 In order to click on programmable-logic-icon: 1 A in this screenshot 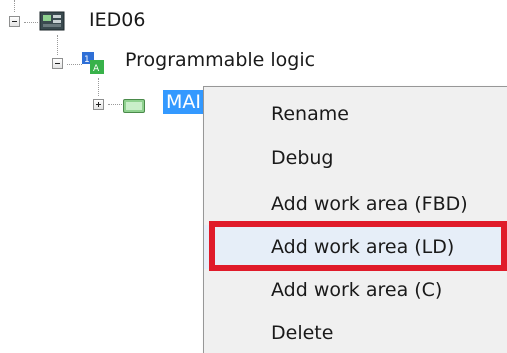, I will do `click(93, 63)`.